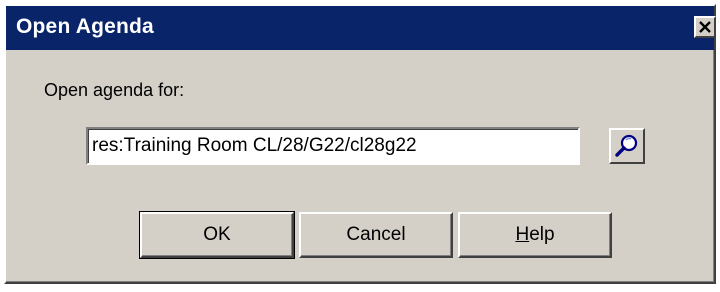 Image resolution: width=720 pixels, height=292 pixels. I want to click on ok-button: OK, so click(217, 235).